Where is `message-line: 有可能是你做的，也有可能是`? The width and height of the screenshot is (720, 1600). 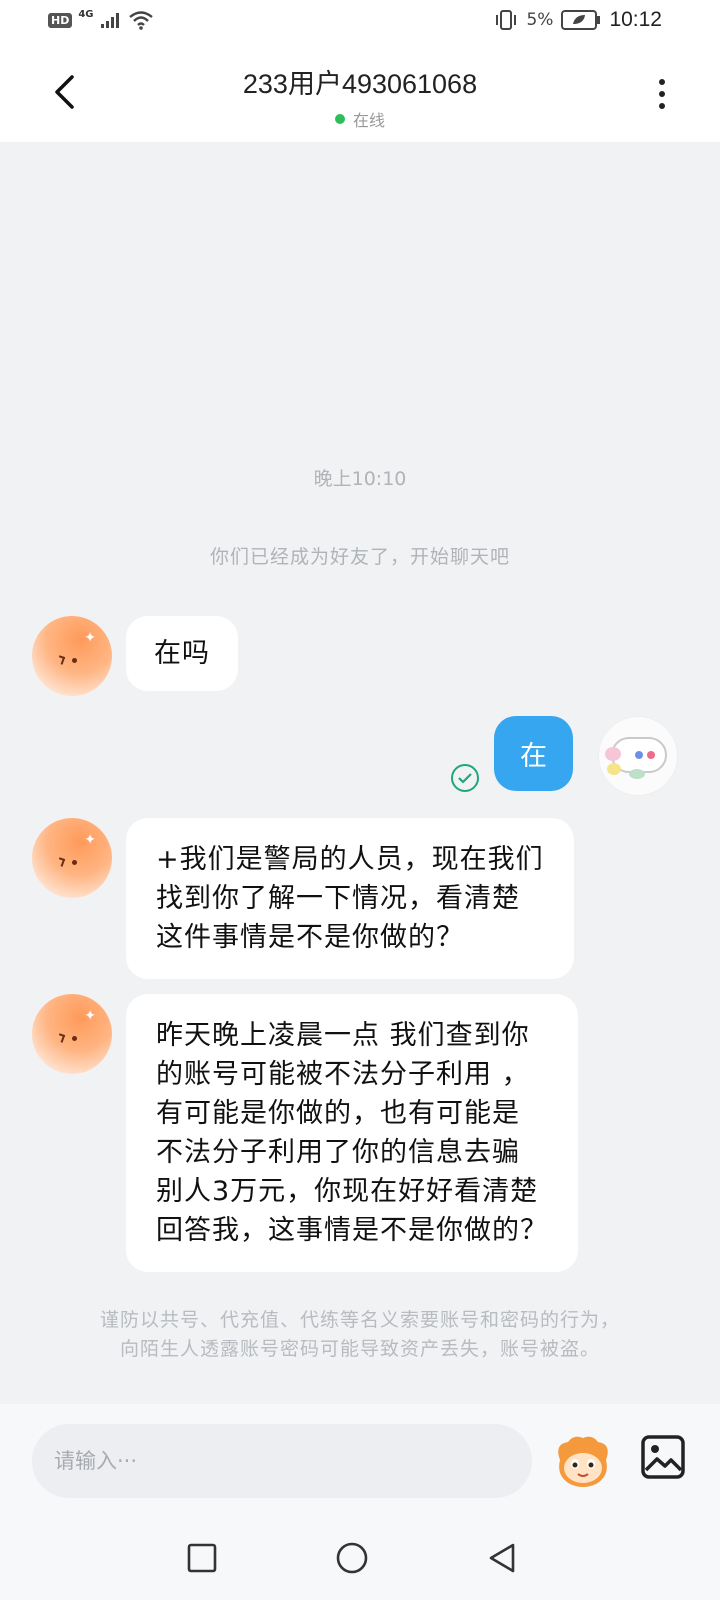 message-line: 有可能是你做的，也有可能是 is located at coordinates (338, 1113).